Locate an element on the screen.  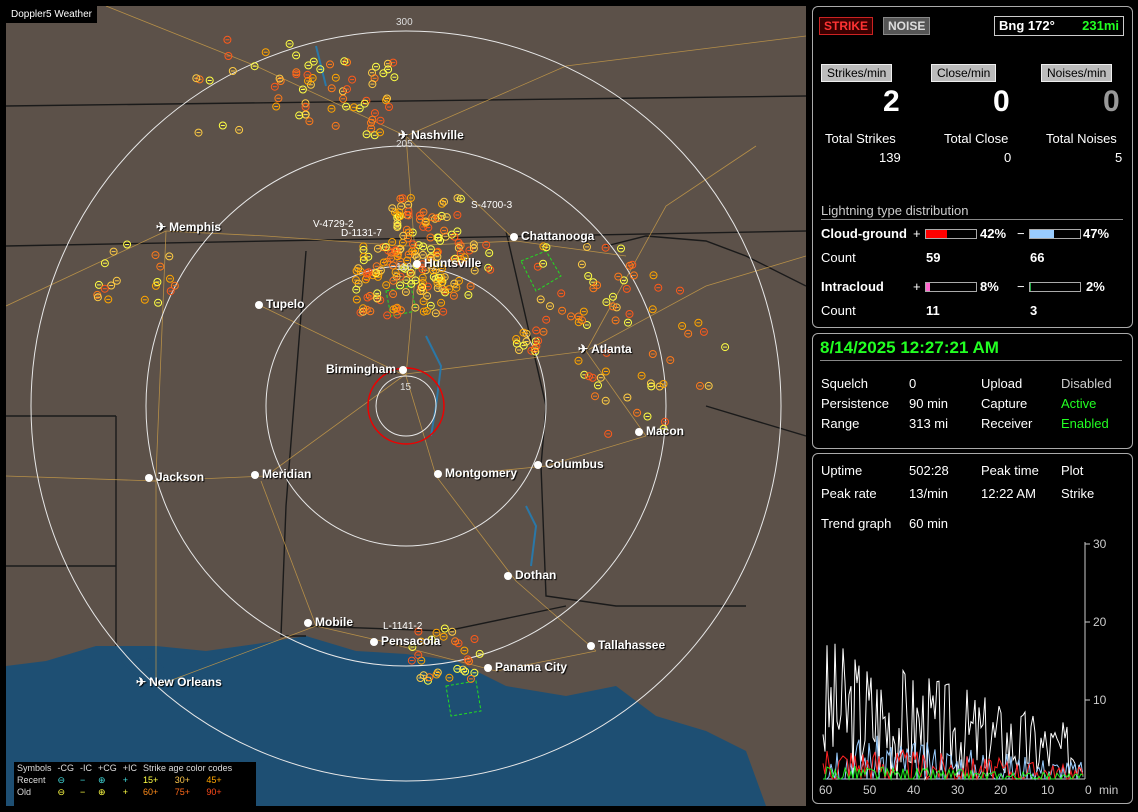
rivers is located at coordinates (426, 306).